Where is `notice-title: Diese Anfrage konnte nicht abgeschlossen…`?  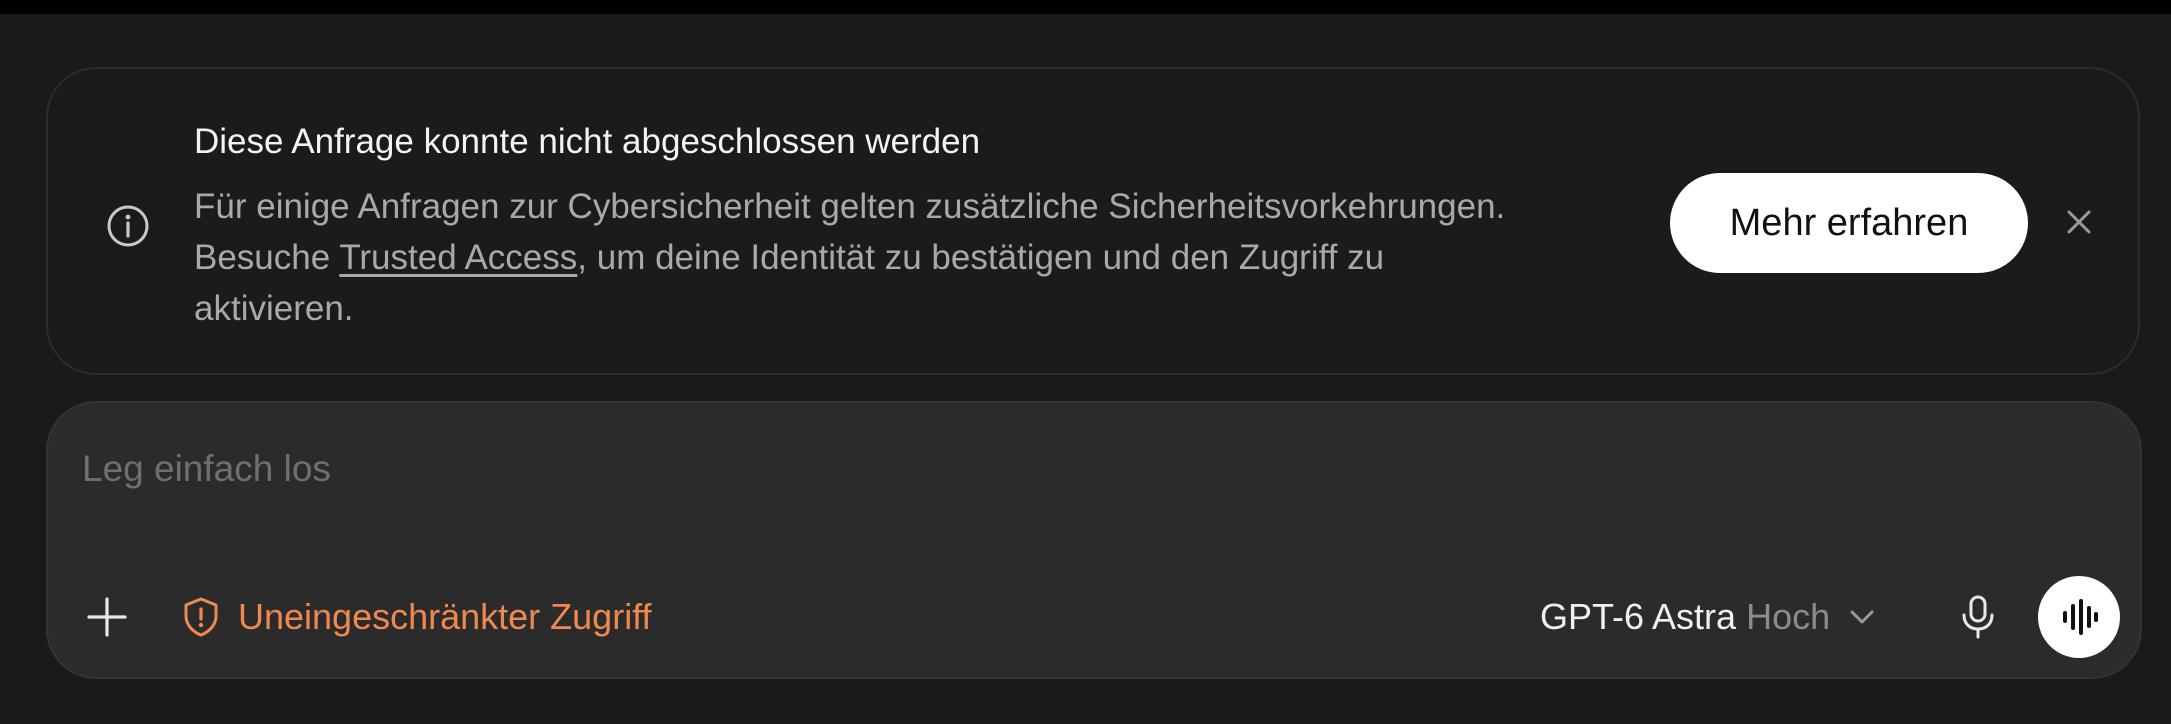
notice-title: Diese Anfrage konnte nicht abgeschlossen… is located at coordinates (587, 141).